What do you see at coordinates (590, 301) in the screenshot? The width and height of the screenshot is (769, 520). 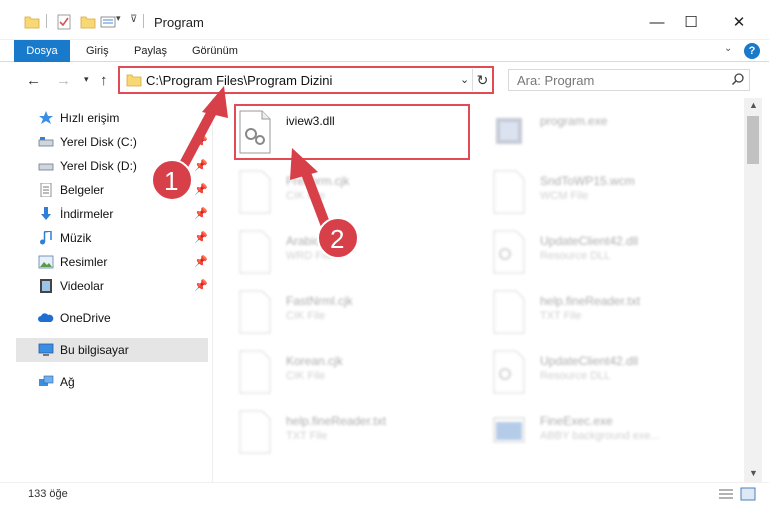 I see `file-name: help.fineReader.txt` at bounding box center [590, 301].